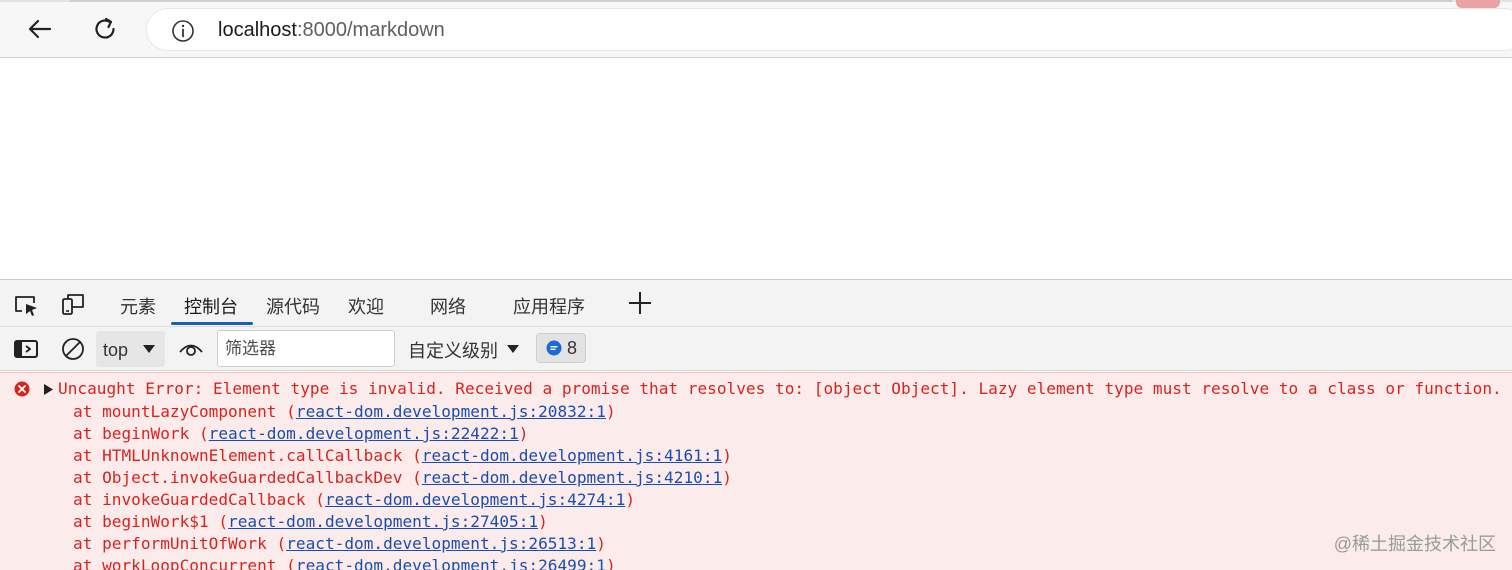 The image size is (1512, 570). What do you see at coordinates (453, 350) in the screenshot?
I see `log-levels-dropdown: 自定义级别` at bounding box center [453, 350].